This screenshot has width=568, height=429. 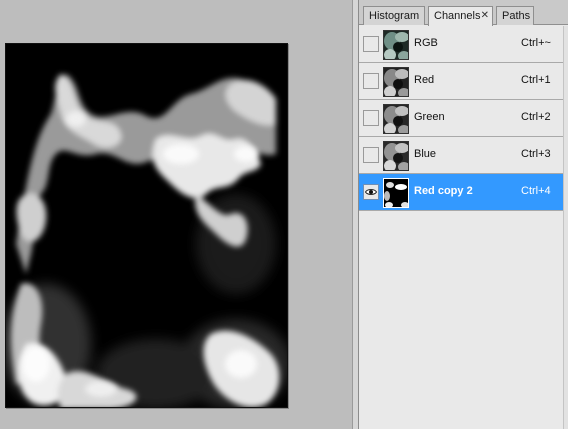 I want to click on channel-row-red: Red Ctrl+1, so click(x=461, y=81).